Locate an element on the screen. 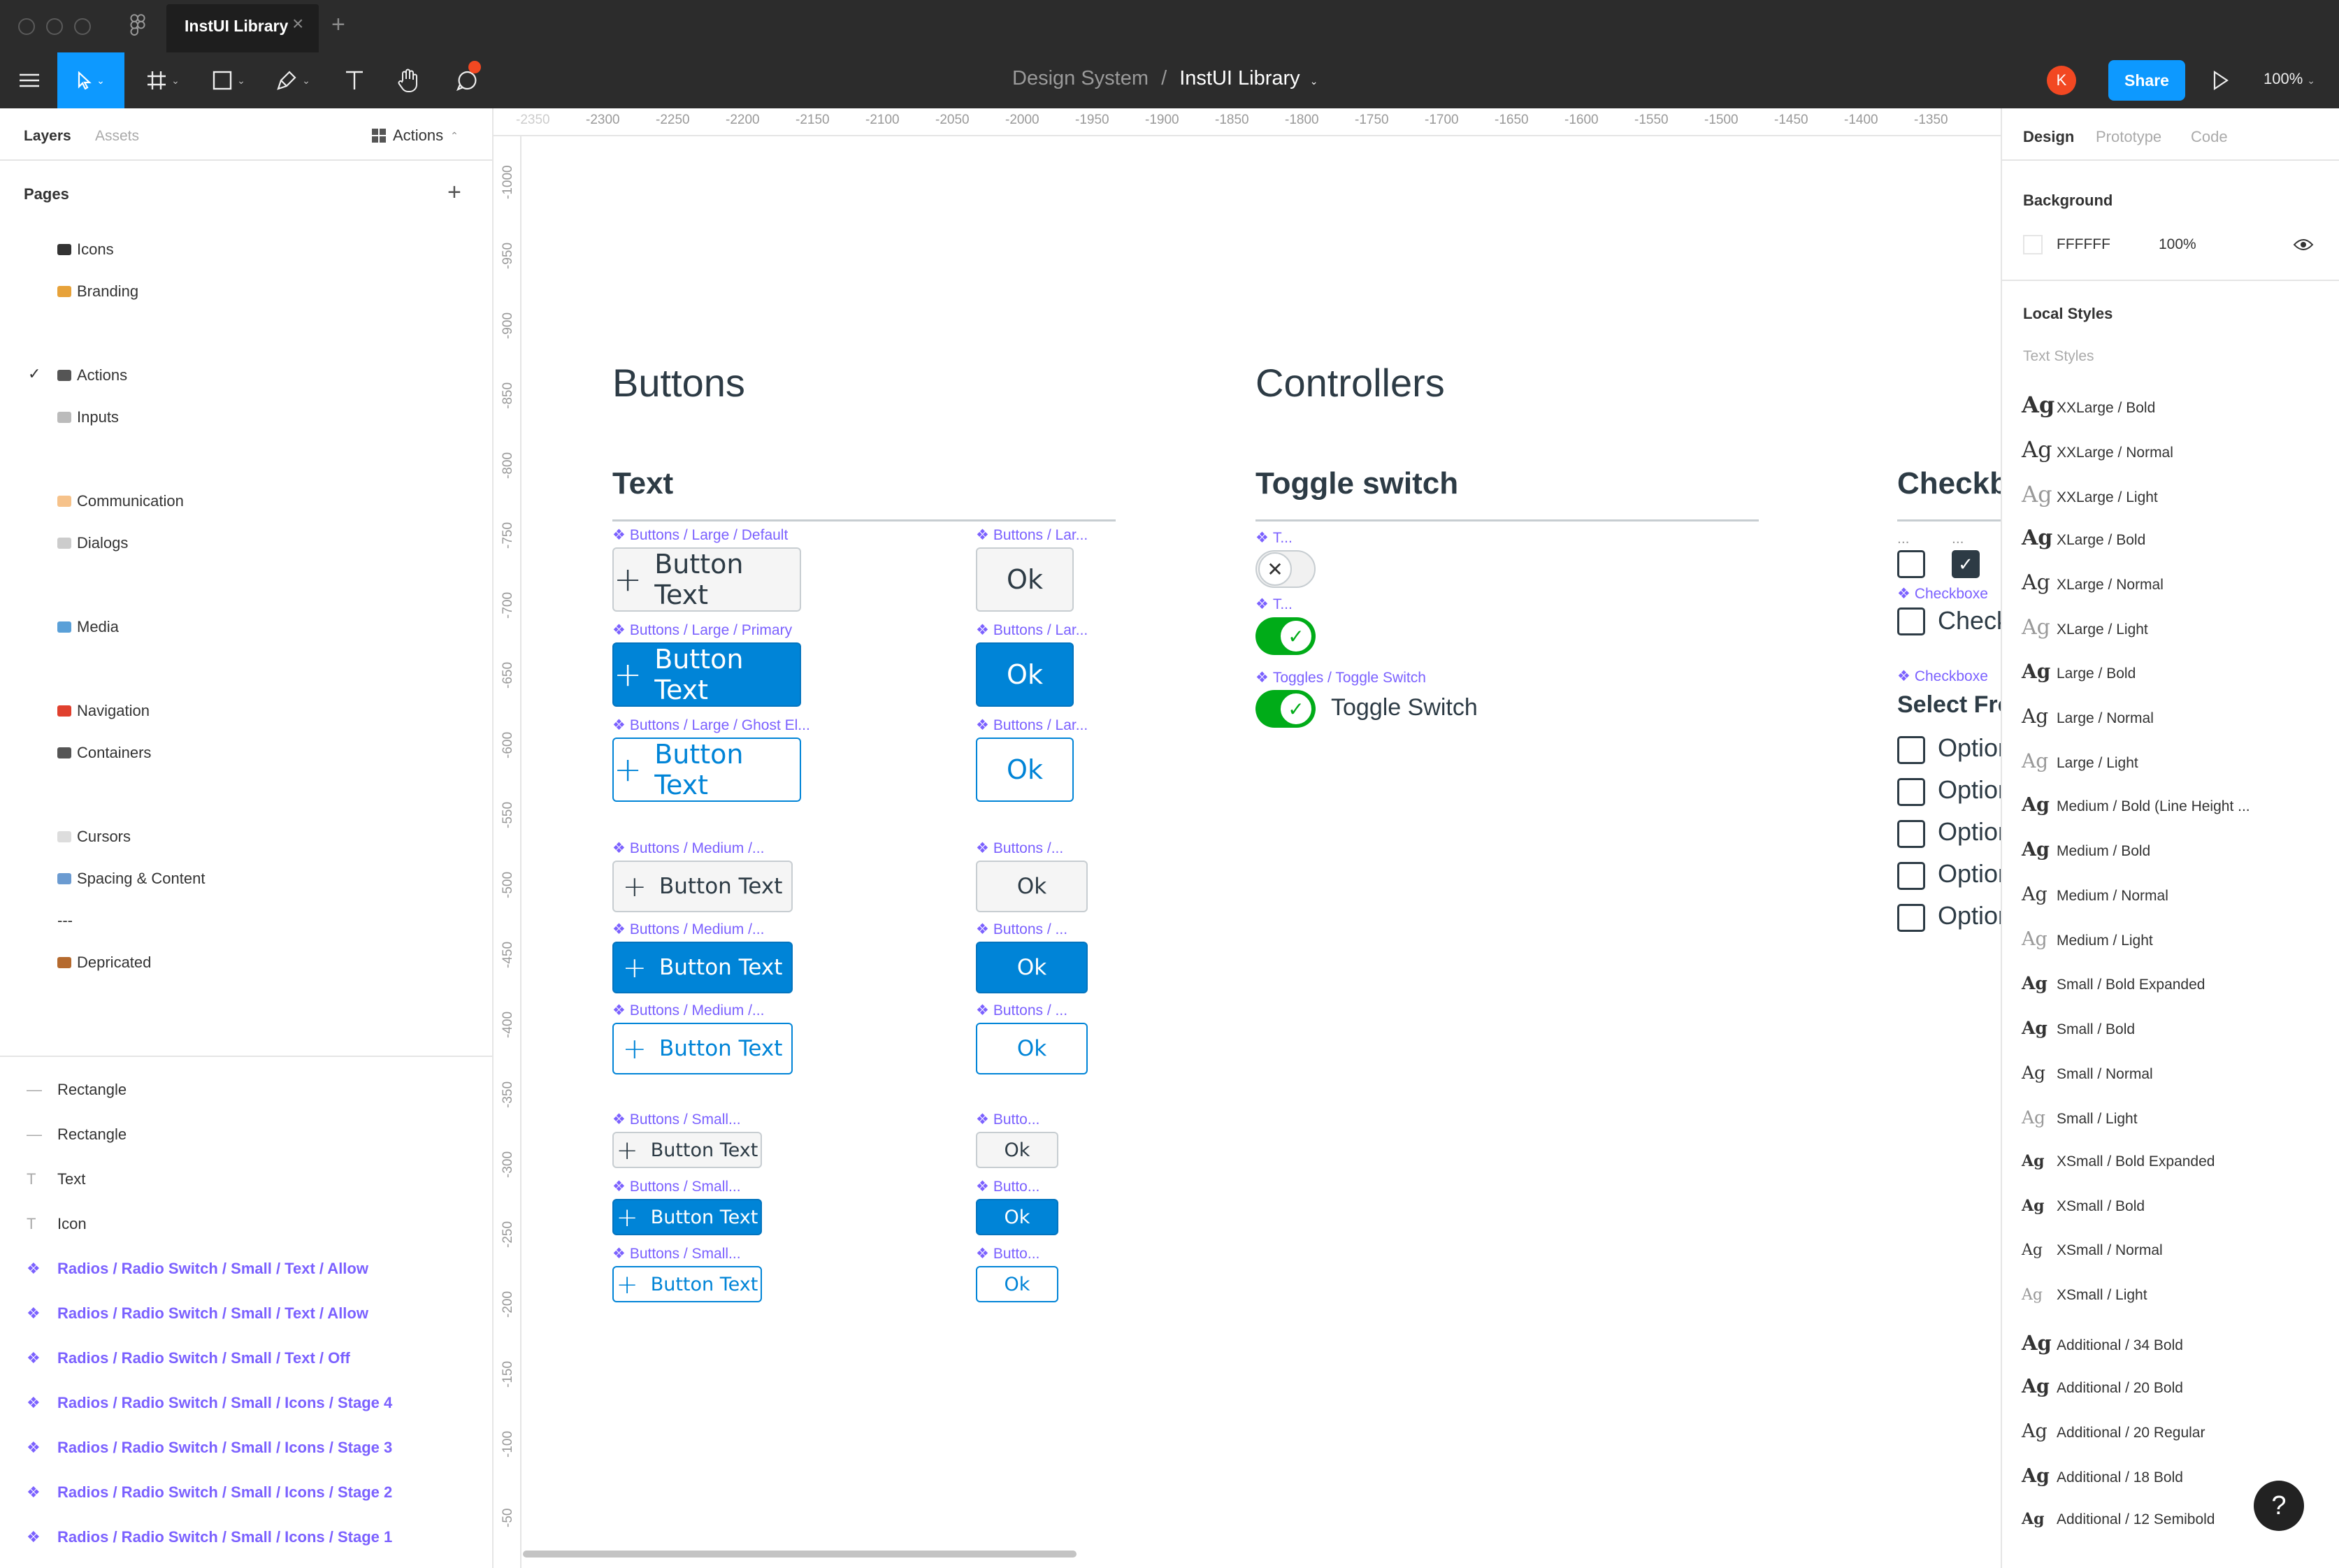 This screenshot has width=2339, height=1568. layer-item: Icon is located at coordinates (72, 1224).